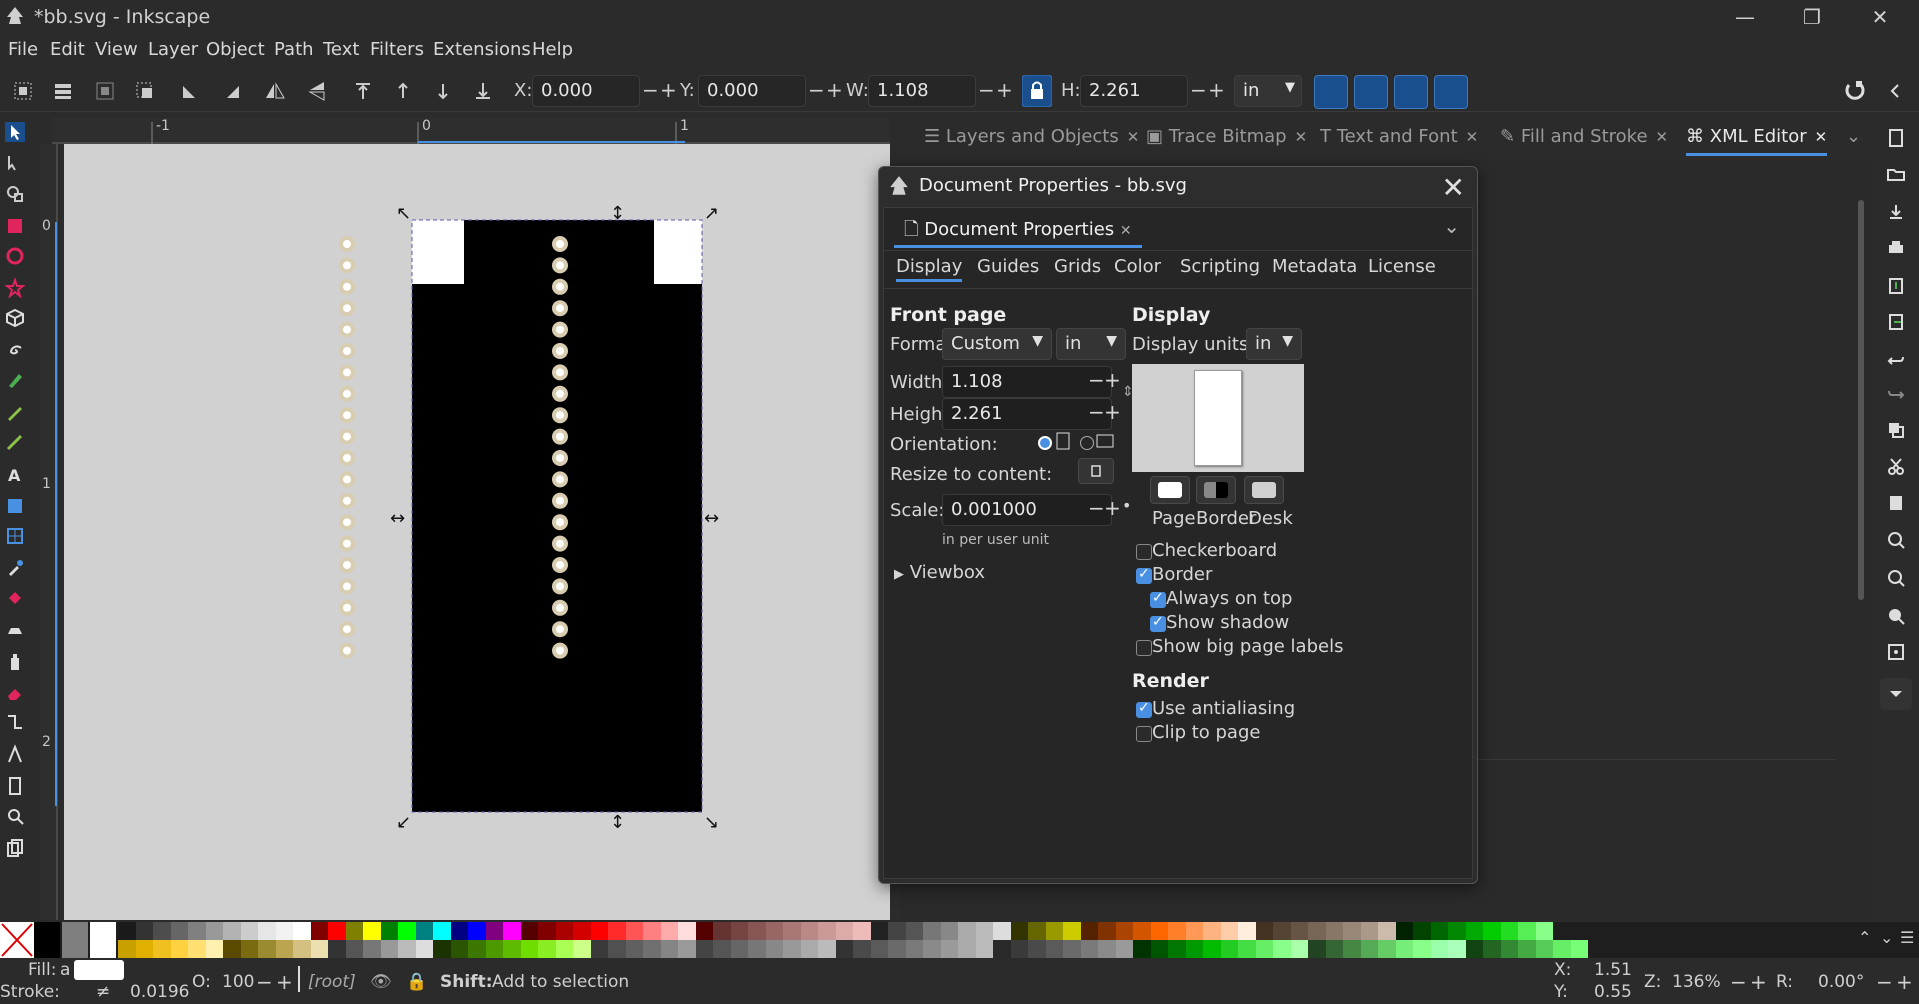 This screenshot has width=1919, height=1004. What do you see at coordinates (1096, 471) in the screenshot?
I see `resize-to-content-button` at bounding box center [1096, 471].